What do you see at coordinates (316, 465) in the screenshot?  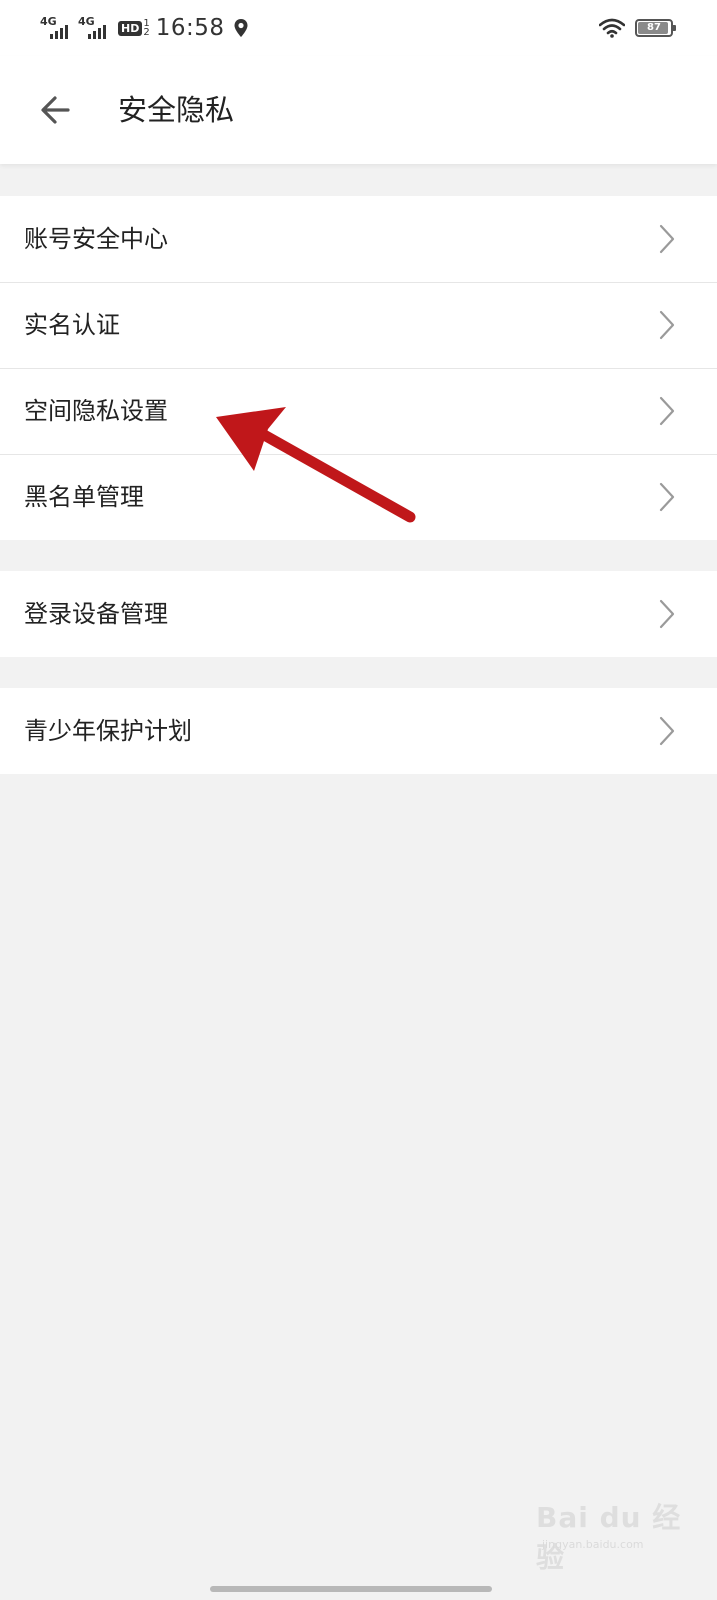 I see `annotation-arrow-icon` at bounding box center [316, 465].